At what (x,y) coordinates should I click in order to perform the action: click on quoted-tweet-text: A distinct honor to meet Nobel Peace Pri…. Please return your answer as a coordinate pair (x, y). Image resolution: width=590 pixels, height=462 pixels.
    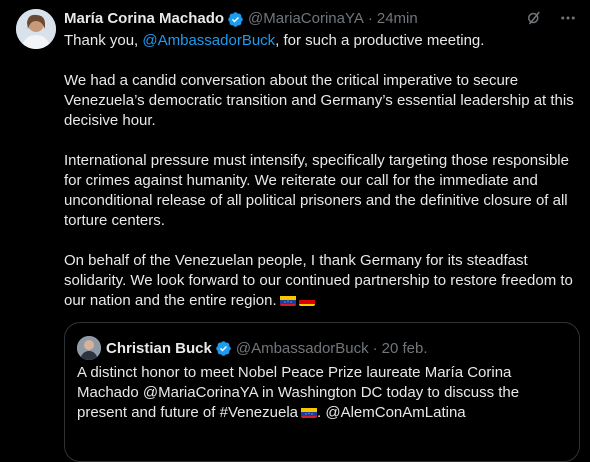
    Looking at the image, I should click on (322, 393).